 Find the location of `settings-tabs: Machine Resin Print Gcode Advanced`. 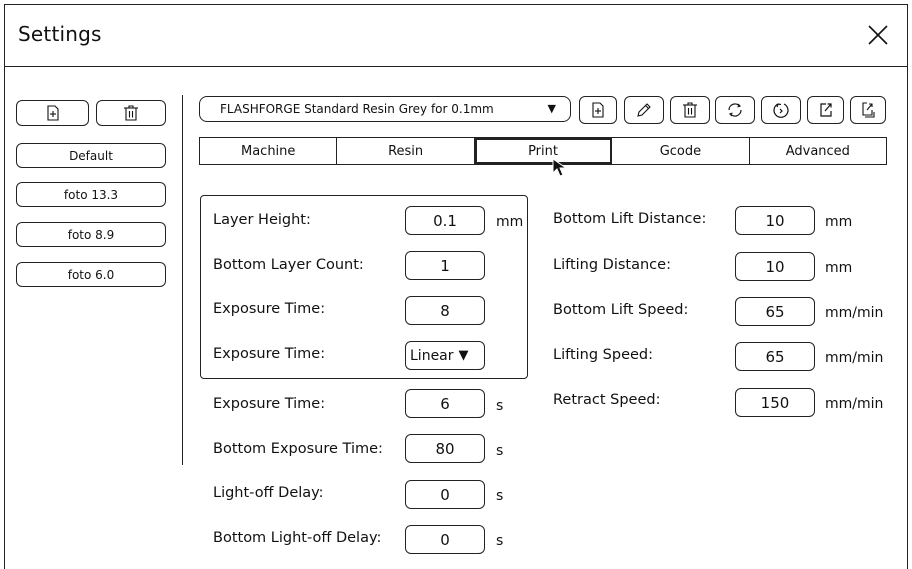

settings-tabs: Machine Resin Print Gcode Advanced is located at coordinates (543, 151).